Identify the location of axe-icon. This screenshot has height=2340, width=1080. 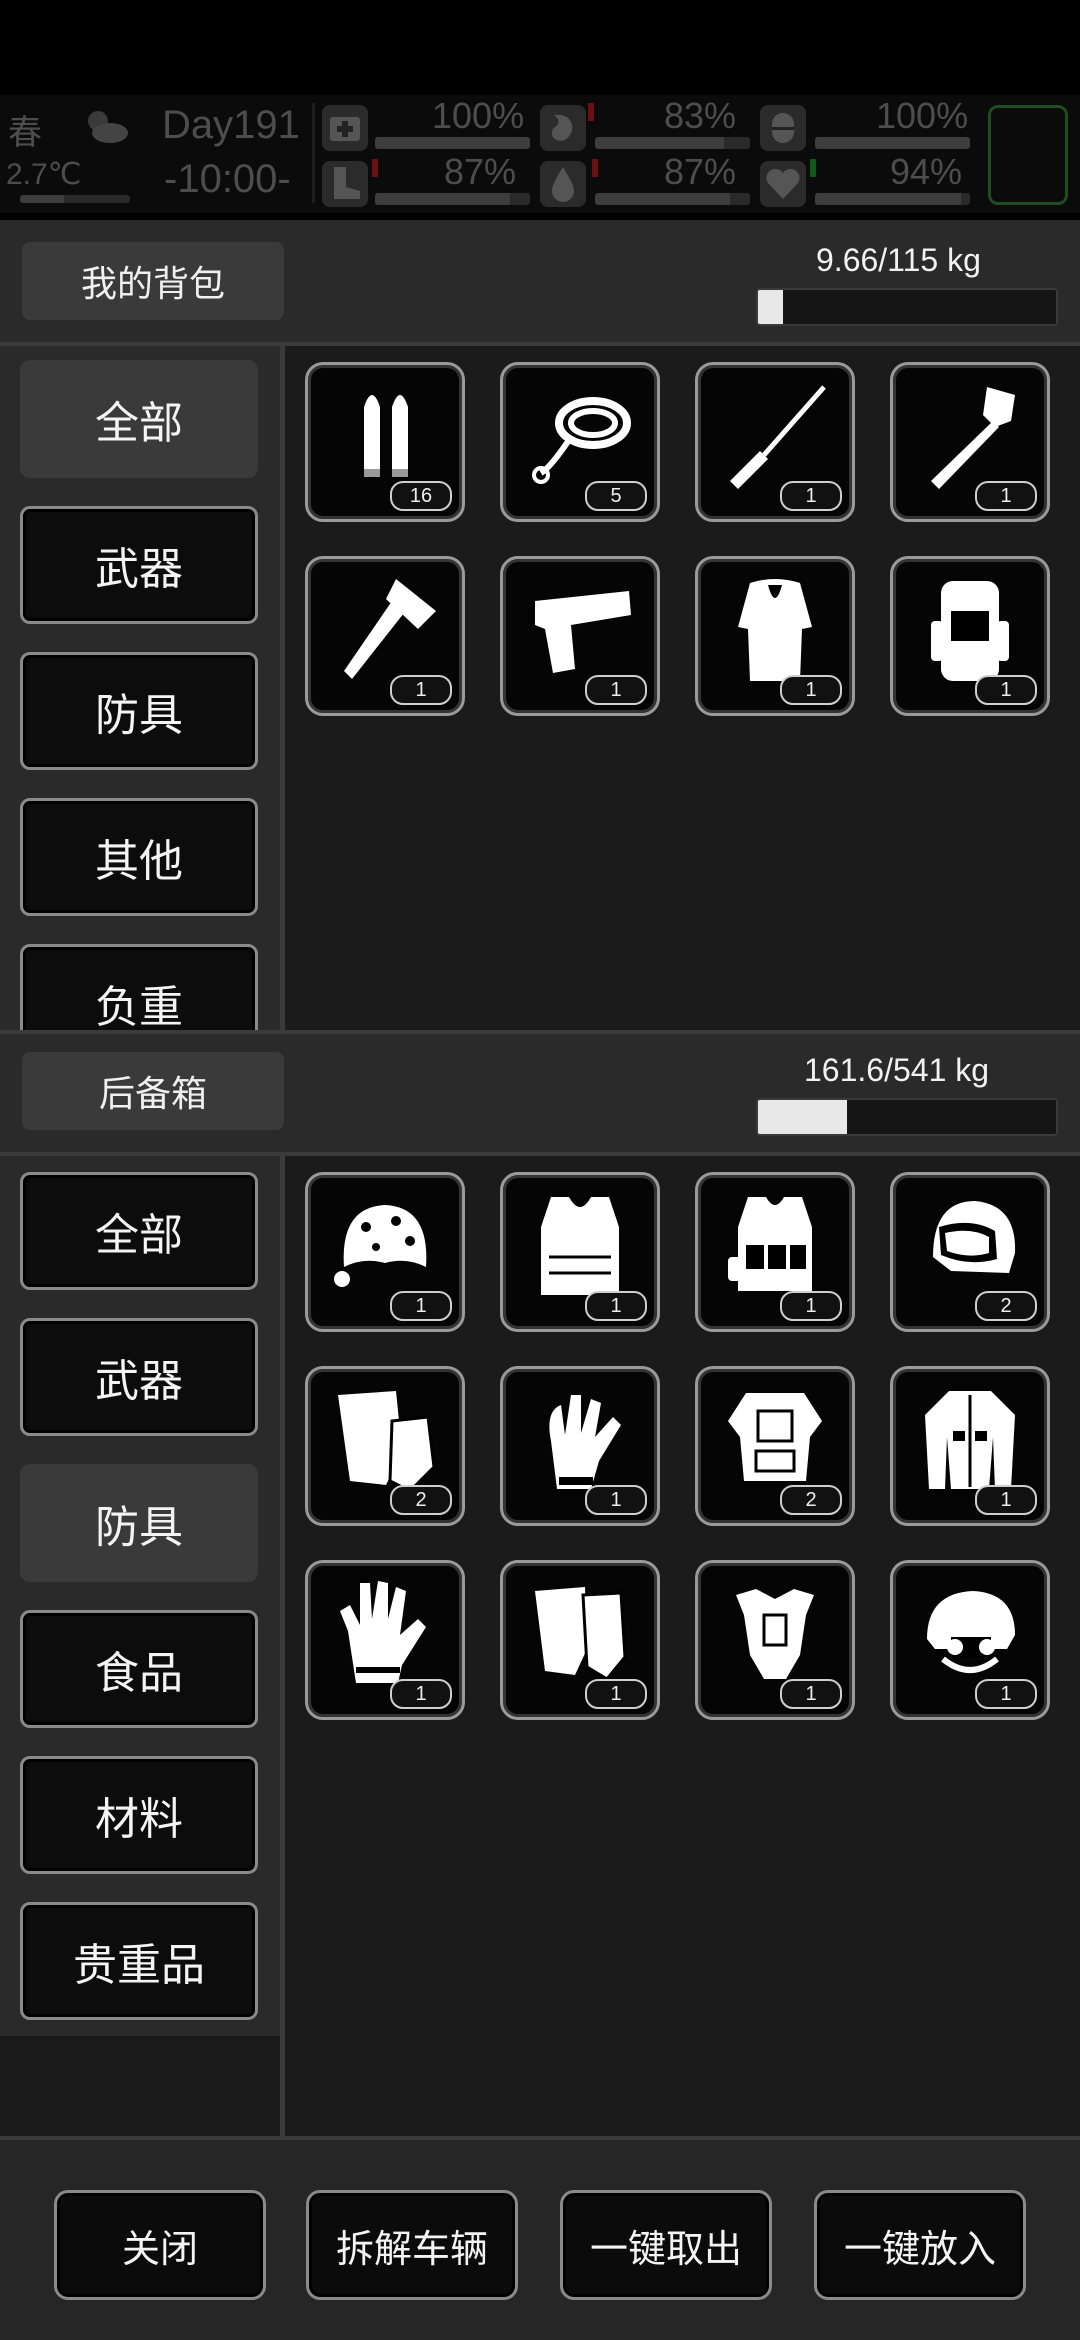
(390, 629).